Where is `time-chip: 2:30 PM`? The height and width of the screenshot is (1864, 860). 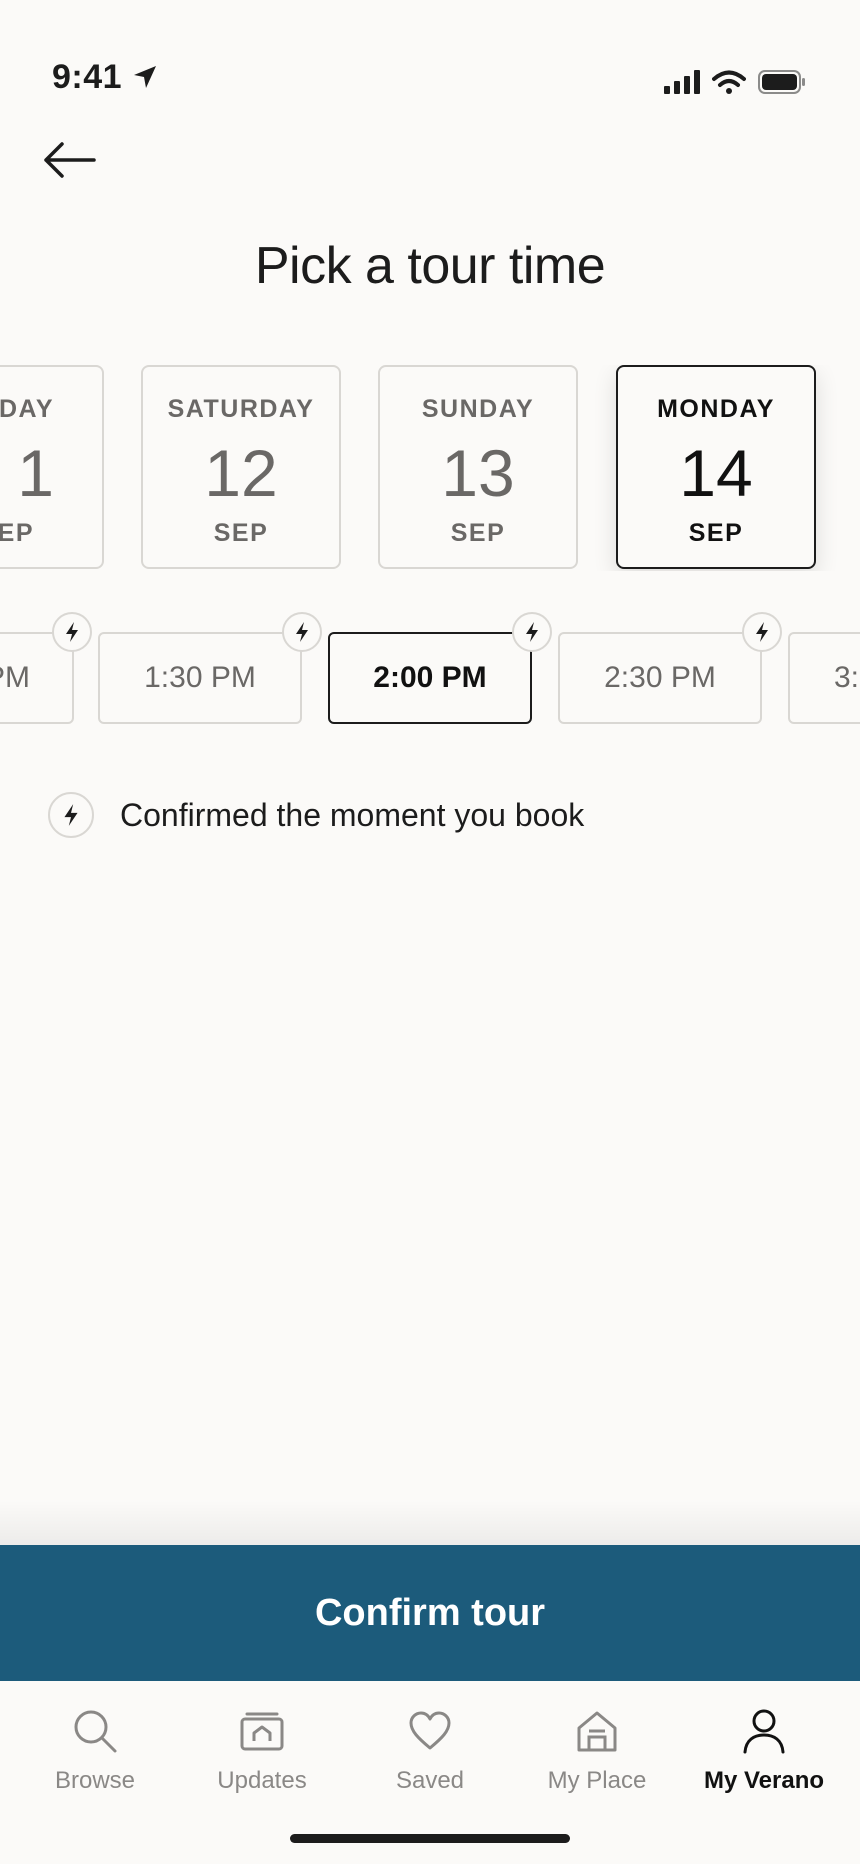 time-chip: 2:30 PM is located at coordinates (660, 678).